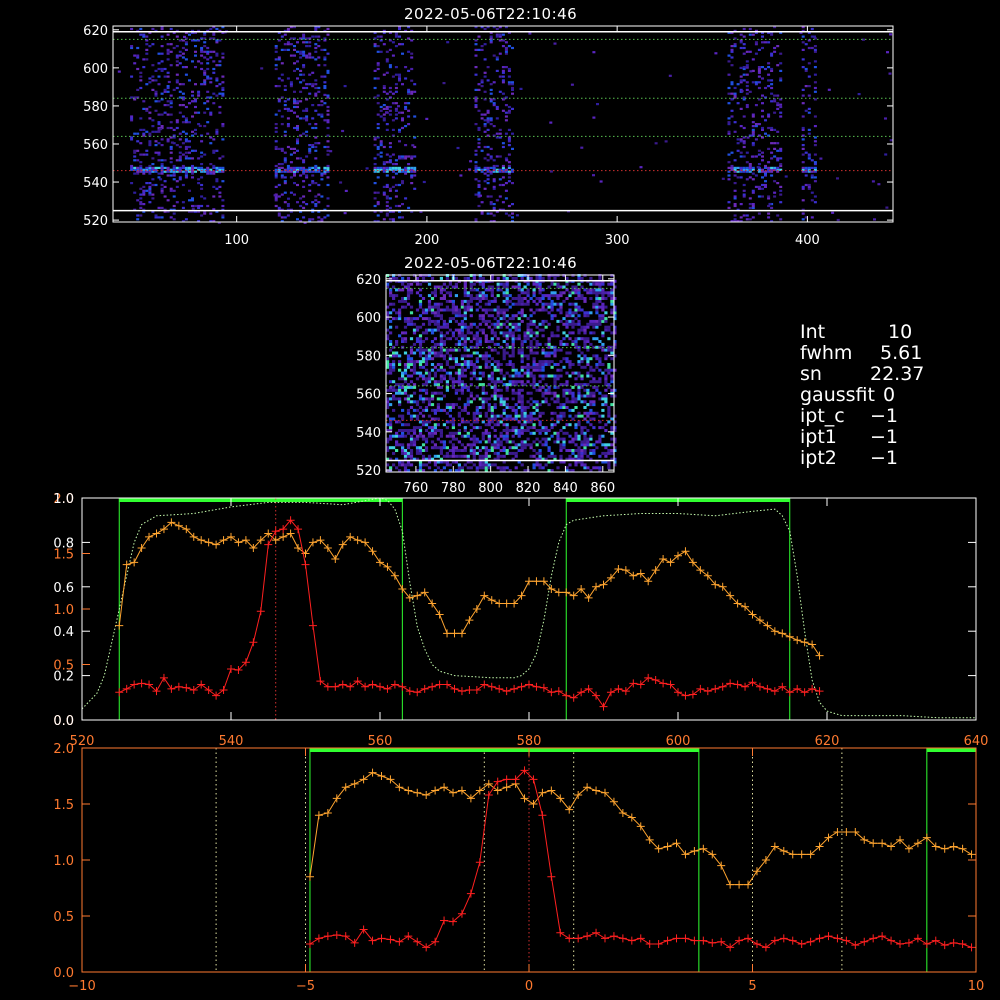  Describe the element at coordinates (528, 488) in the screenshot. I see `x-tick-label: 820` at that location.